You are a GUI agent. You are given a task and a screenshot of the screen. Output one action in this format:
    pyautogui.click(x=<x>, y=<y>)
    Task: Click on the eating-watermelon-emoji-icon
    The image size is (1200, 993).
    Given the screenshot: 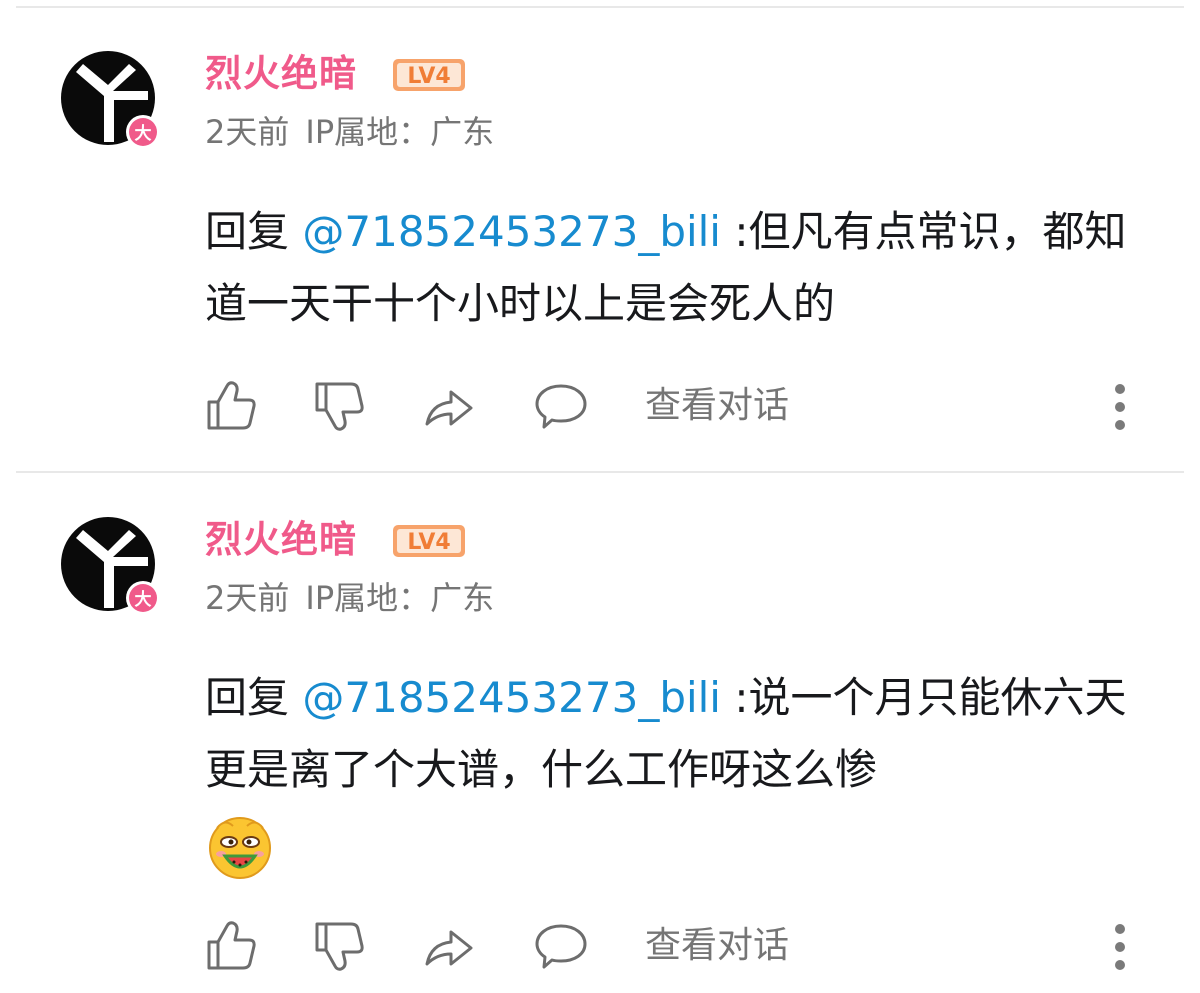 What is the action you would take?
    pyautogui.click(x=240, y=848)
    